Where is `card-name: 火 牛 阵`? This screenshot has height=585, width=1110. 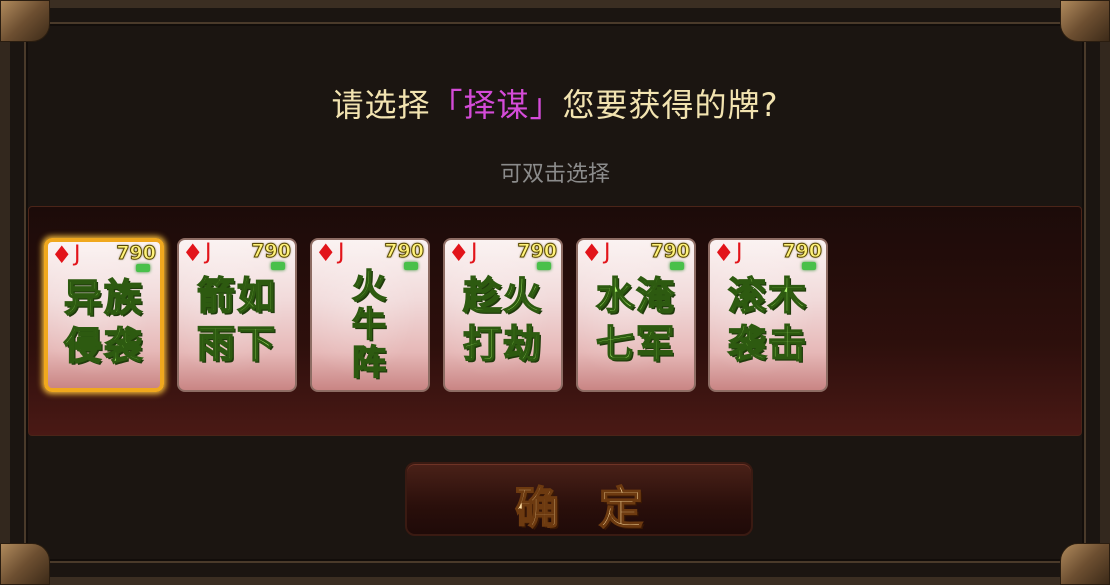
card-name: 火 牛 阵 is located at coordinates (370, 325).